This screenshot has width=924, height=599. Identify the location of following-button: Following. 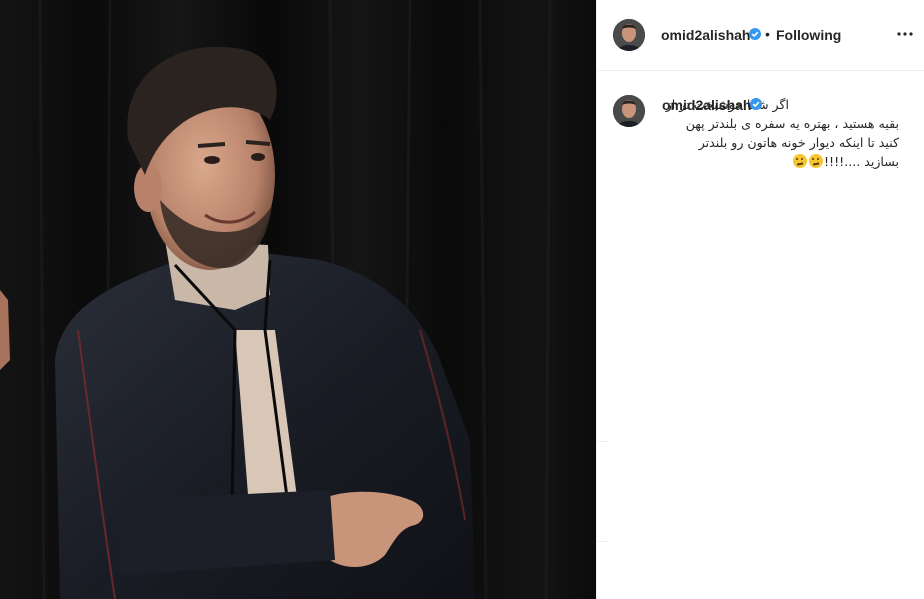
(808, 35).